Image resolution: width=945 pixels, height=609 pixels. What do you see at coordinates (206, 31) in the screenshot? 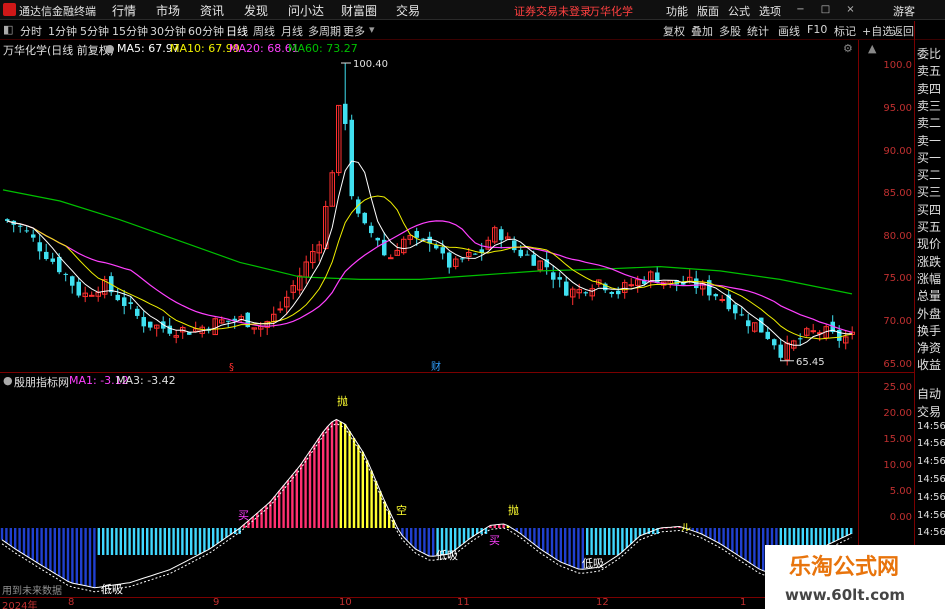
I see `period-60min: 60分钟` at bounding box center [206, 31].